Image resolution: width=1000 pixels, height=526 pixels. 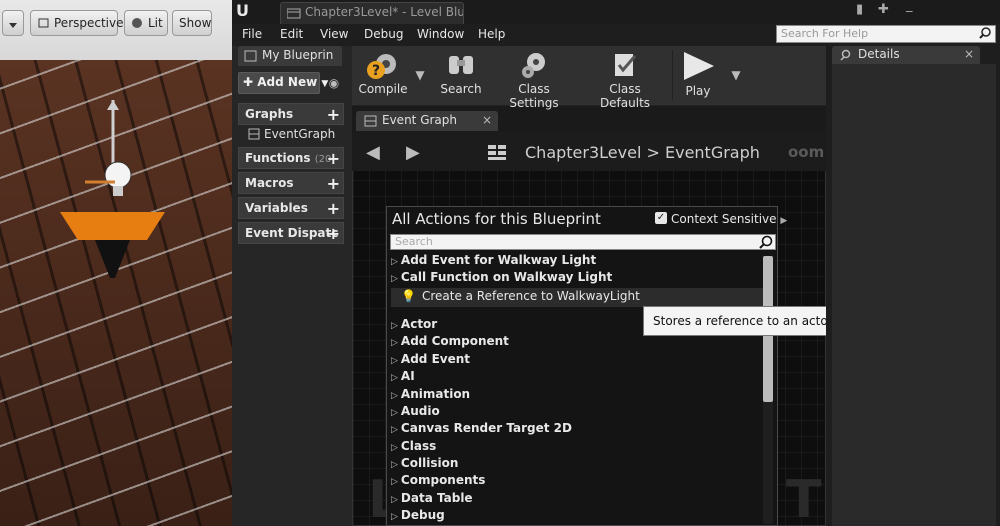 What do you see at coordinates (414, 241) in the screenshot?
I see `action-search-placeholder: Search` at bounding box center [414, 241].